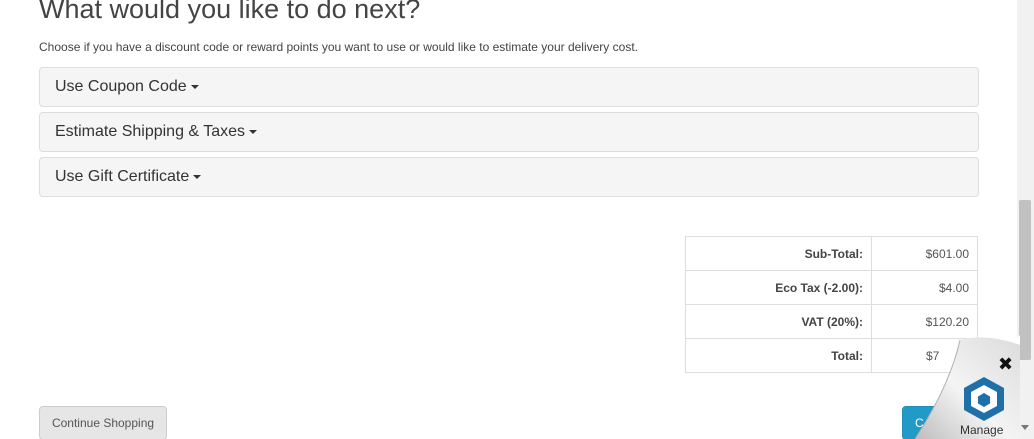  Describe the element at coordinates (230, 12) in the screenshot. I see `page-heading: What would you like to do next?` at that location.